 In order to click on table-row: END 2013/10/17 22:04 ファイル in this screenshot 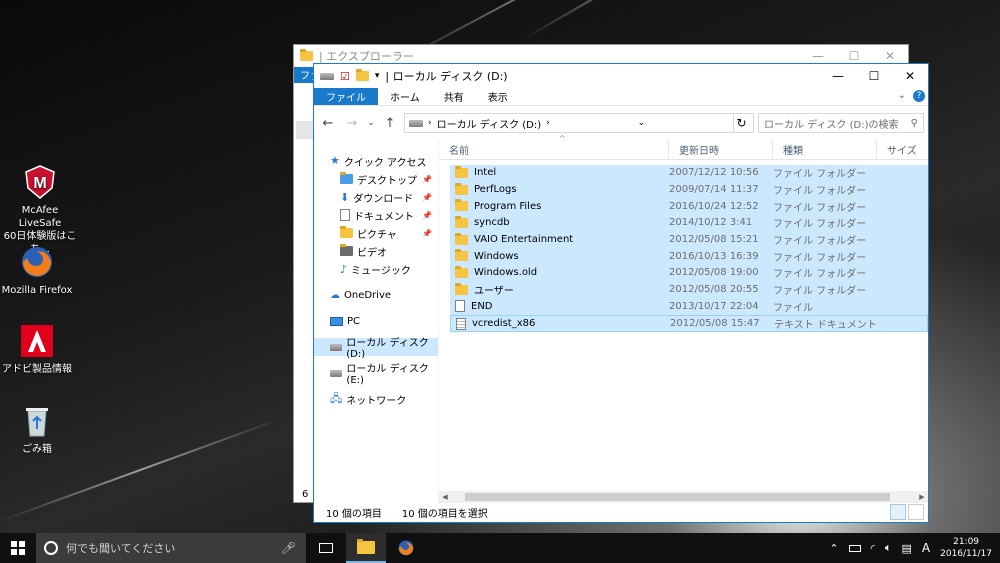, I will do `click(689, 307)`.